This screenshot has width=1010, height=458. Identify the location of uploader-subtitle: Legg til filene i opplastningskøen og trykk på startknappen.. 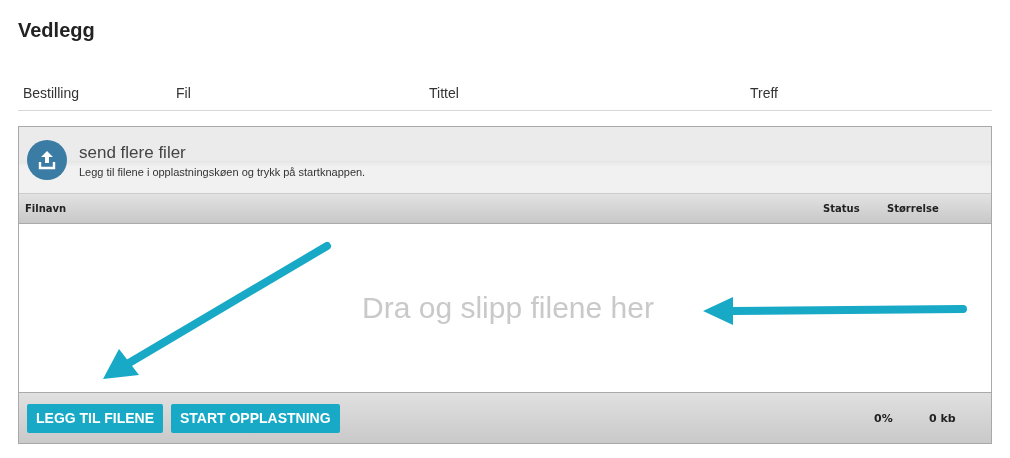
(222, 171).